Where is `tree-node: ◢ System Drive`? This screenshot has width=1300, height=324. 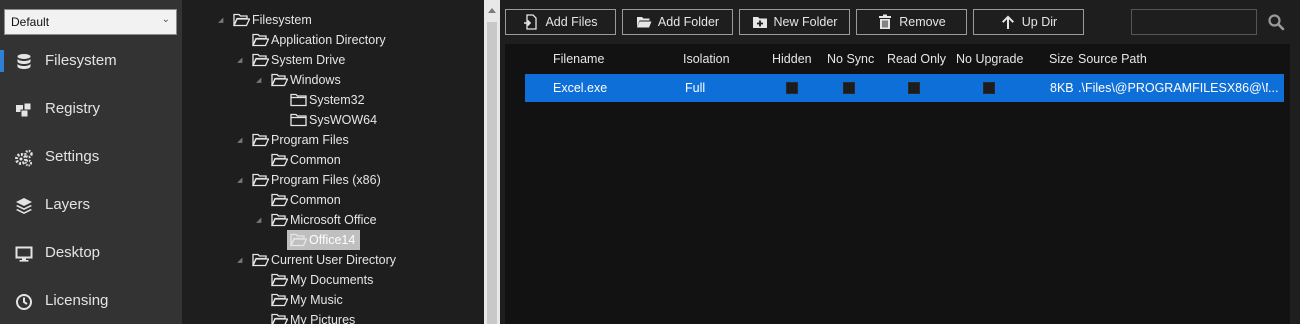
tree-node: ◢ System Drive is located at coordinates (332, 60).